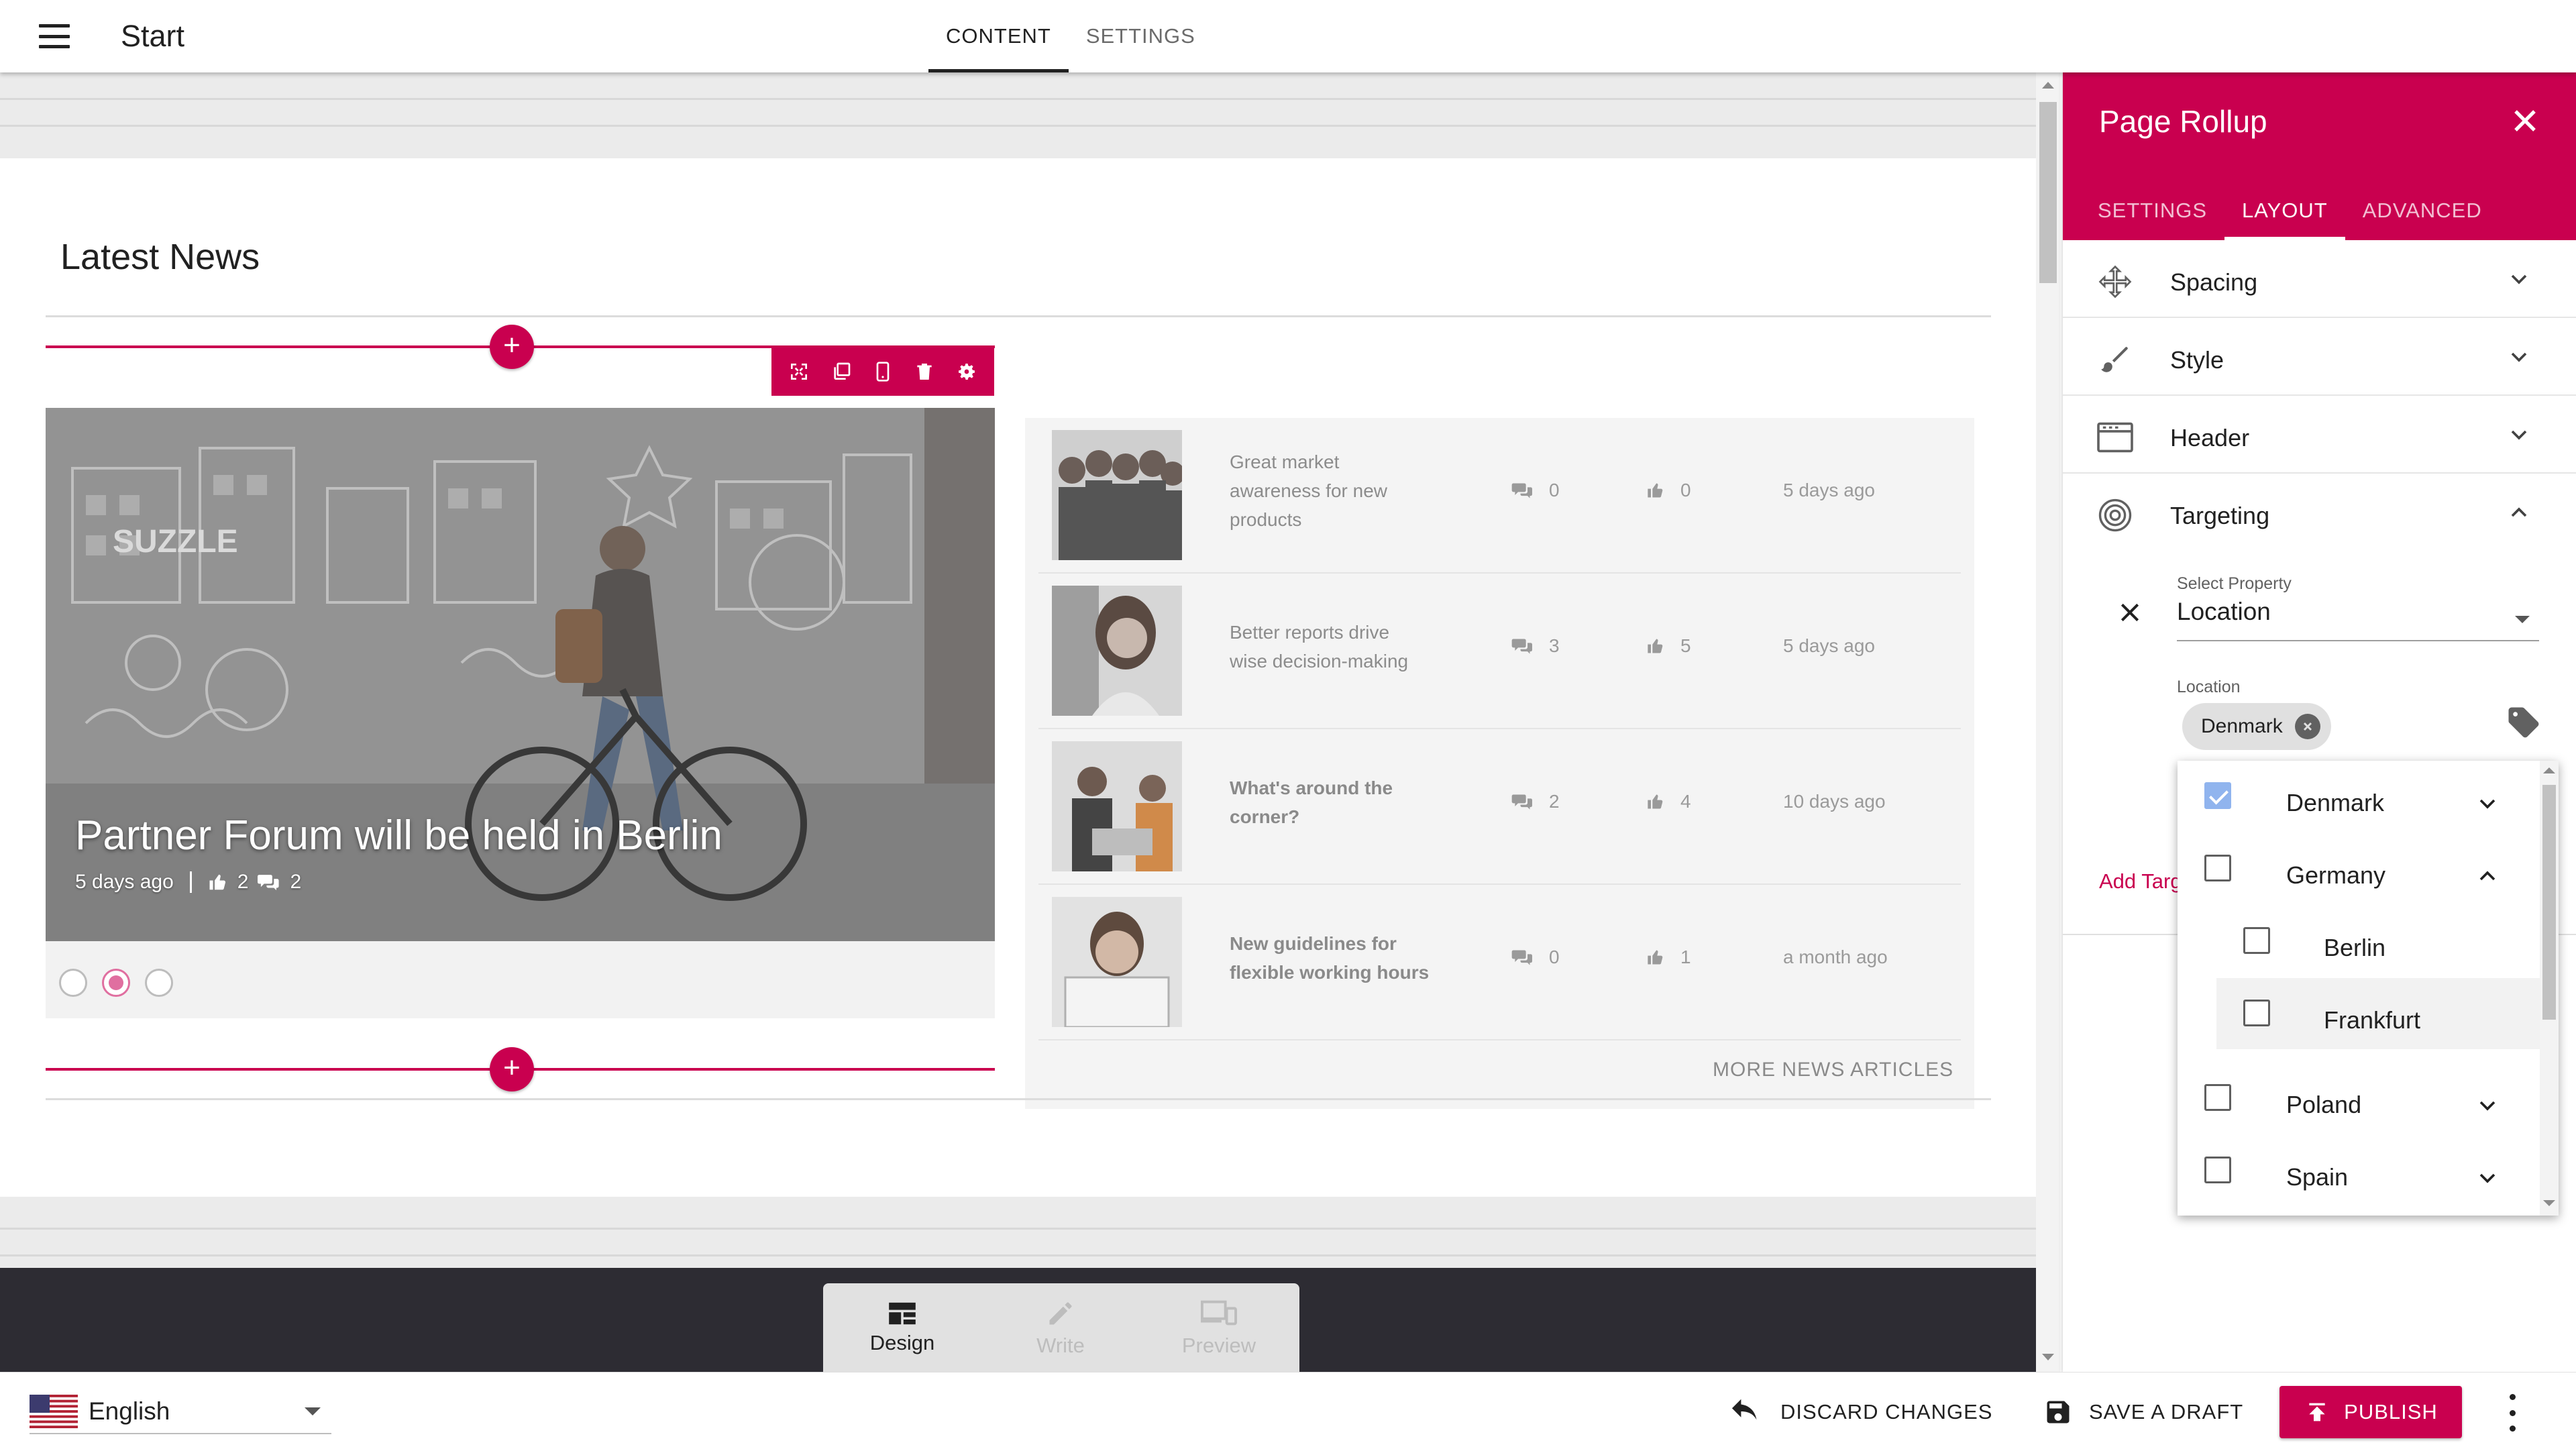  Describe the element at coordinates (1330, 802) in the screenshot. I see `news-title: What's around the corner?` at that location.